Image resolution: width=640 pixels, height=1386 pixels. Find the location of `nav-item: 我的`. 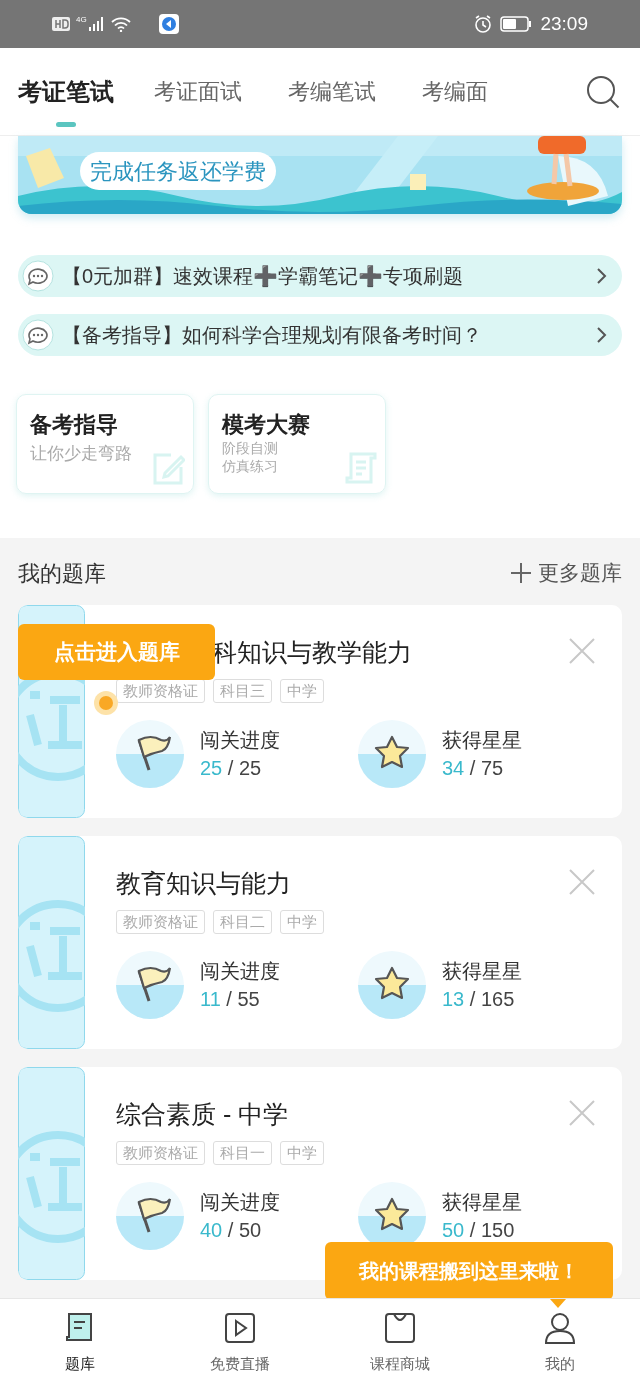

nav-item: 我的 is located at coordinates (560, 1342).